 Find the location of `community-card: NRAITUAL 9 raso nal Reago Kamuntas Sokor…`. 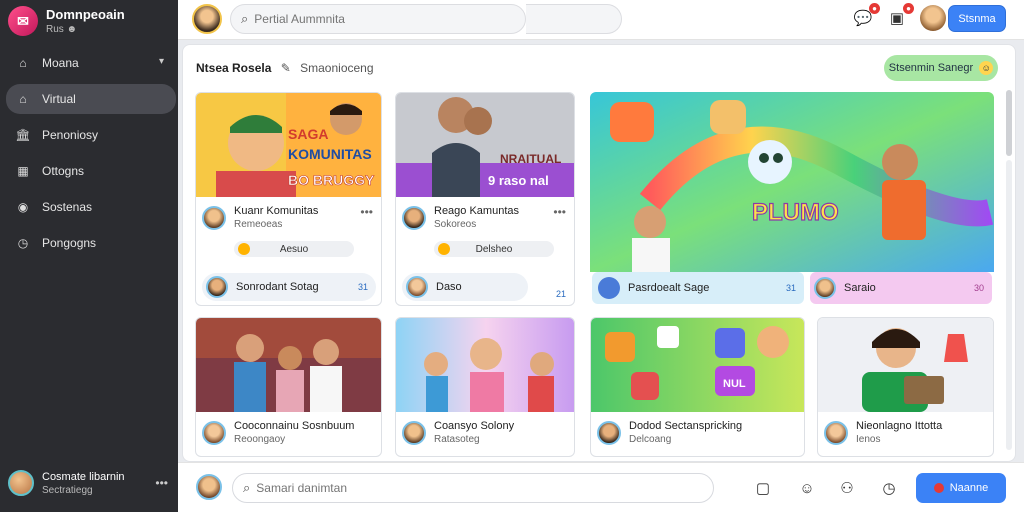

community-card: NRAITUAL 9 raso nal Reago Kamuntas Sokor… is located at coordinates (485, 199).